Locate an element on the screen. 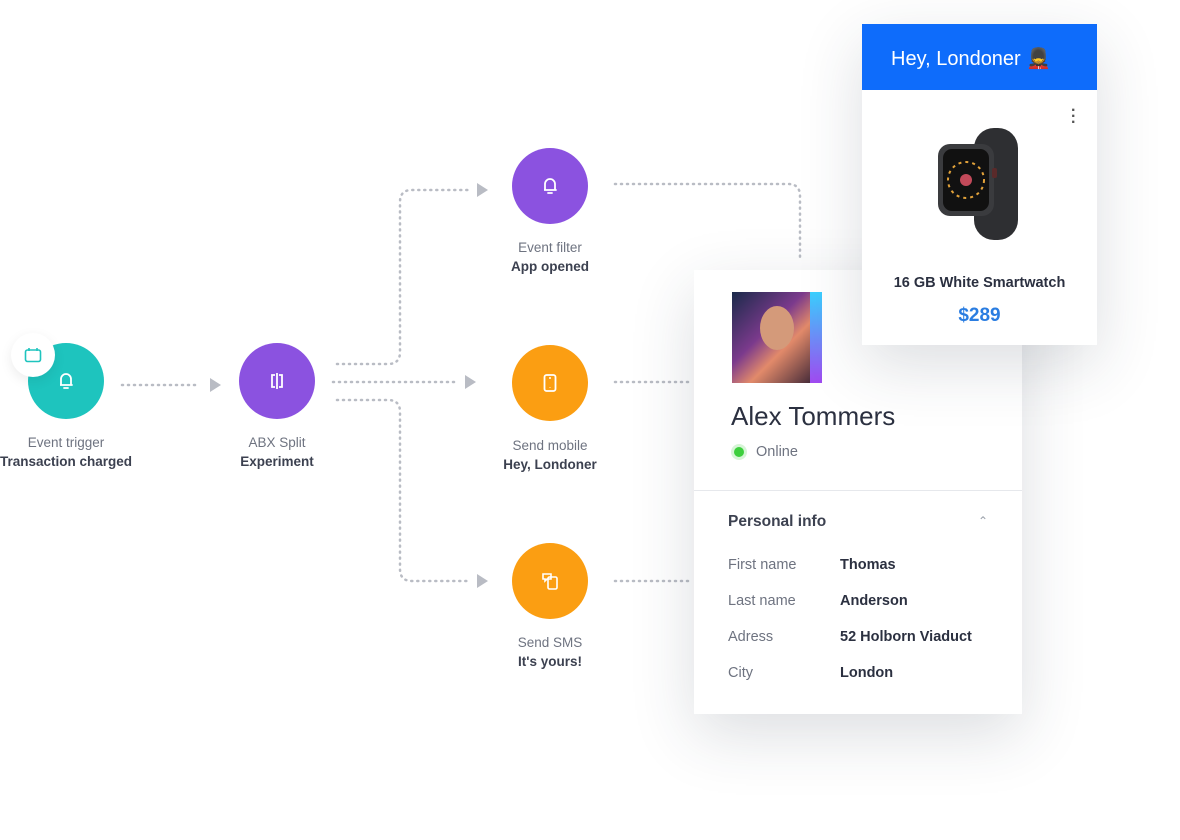 This screenshot has height=840, width=1180. avatar is located at coordinates (777, 337).